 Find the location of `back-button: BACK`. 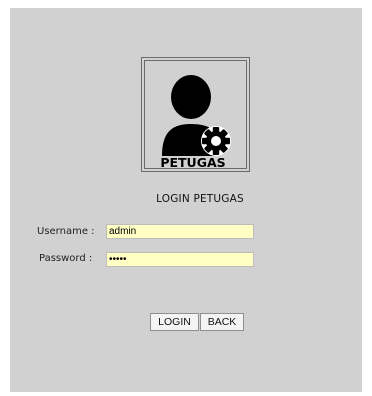

back-button: BACK is located at coordinates (222, 322).